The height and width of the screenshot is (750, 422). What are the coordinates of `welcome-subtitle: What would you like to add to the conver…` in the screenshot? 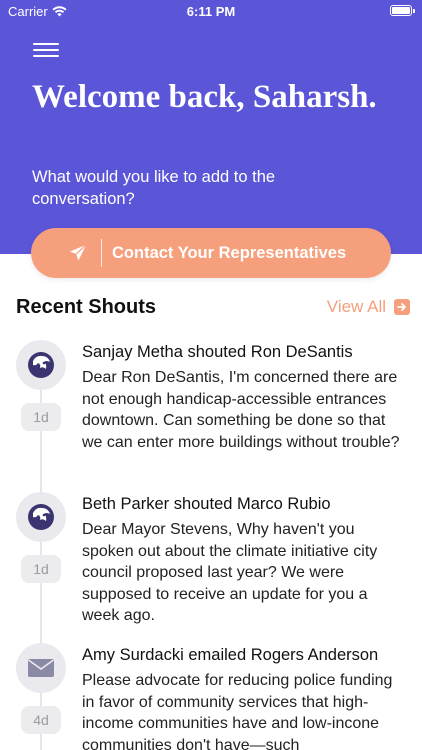 It's located at (154, 188).